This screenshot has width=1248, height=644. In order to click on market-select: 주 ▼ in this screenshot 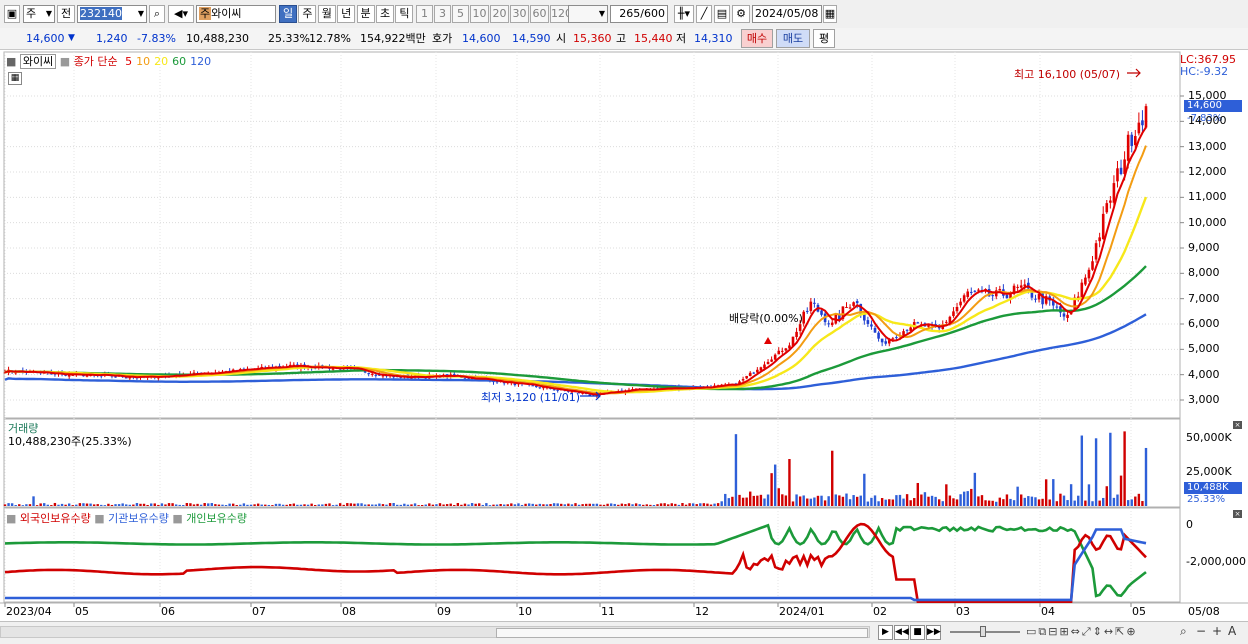, I will do `click(39, 14)`.